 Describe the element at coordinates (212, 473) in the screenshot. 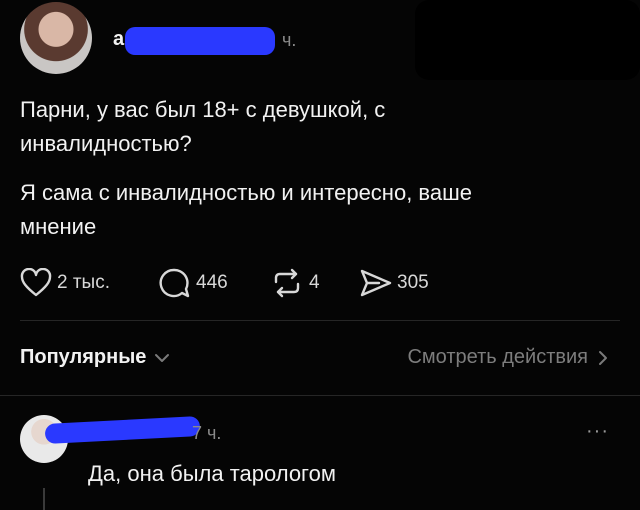

I see `comment-text: Да, она была тарологом` at that location.